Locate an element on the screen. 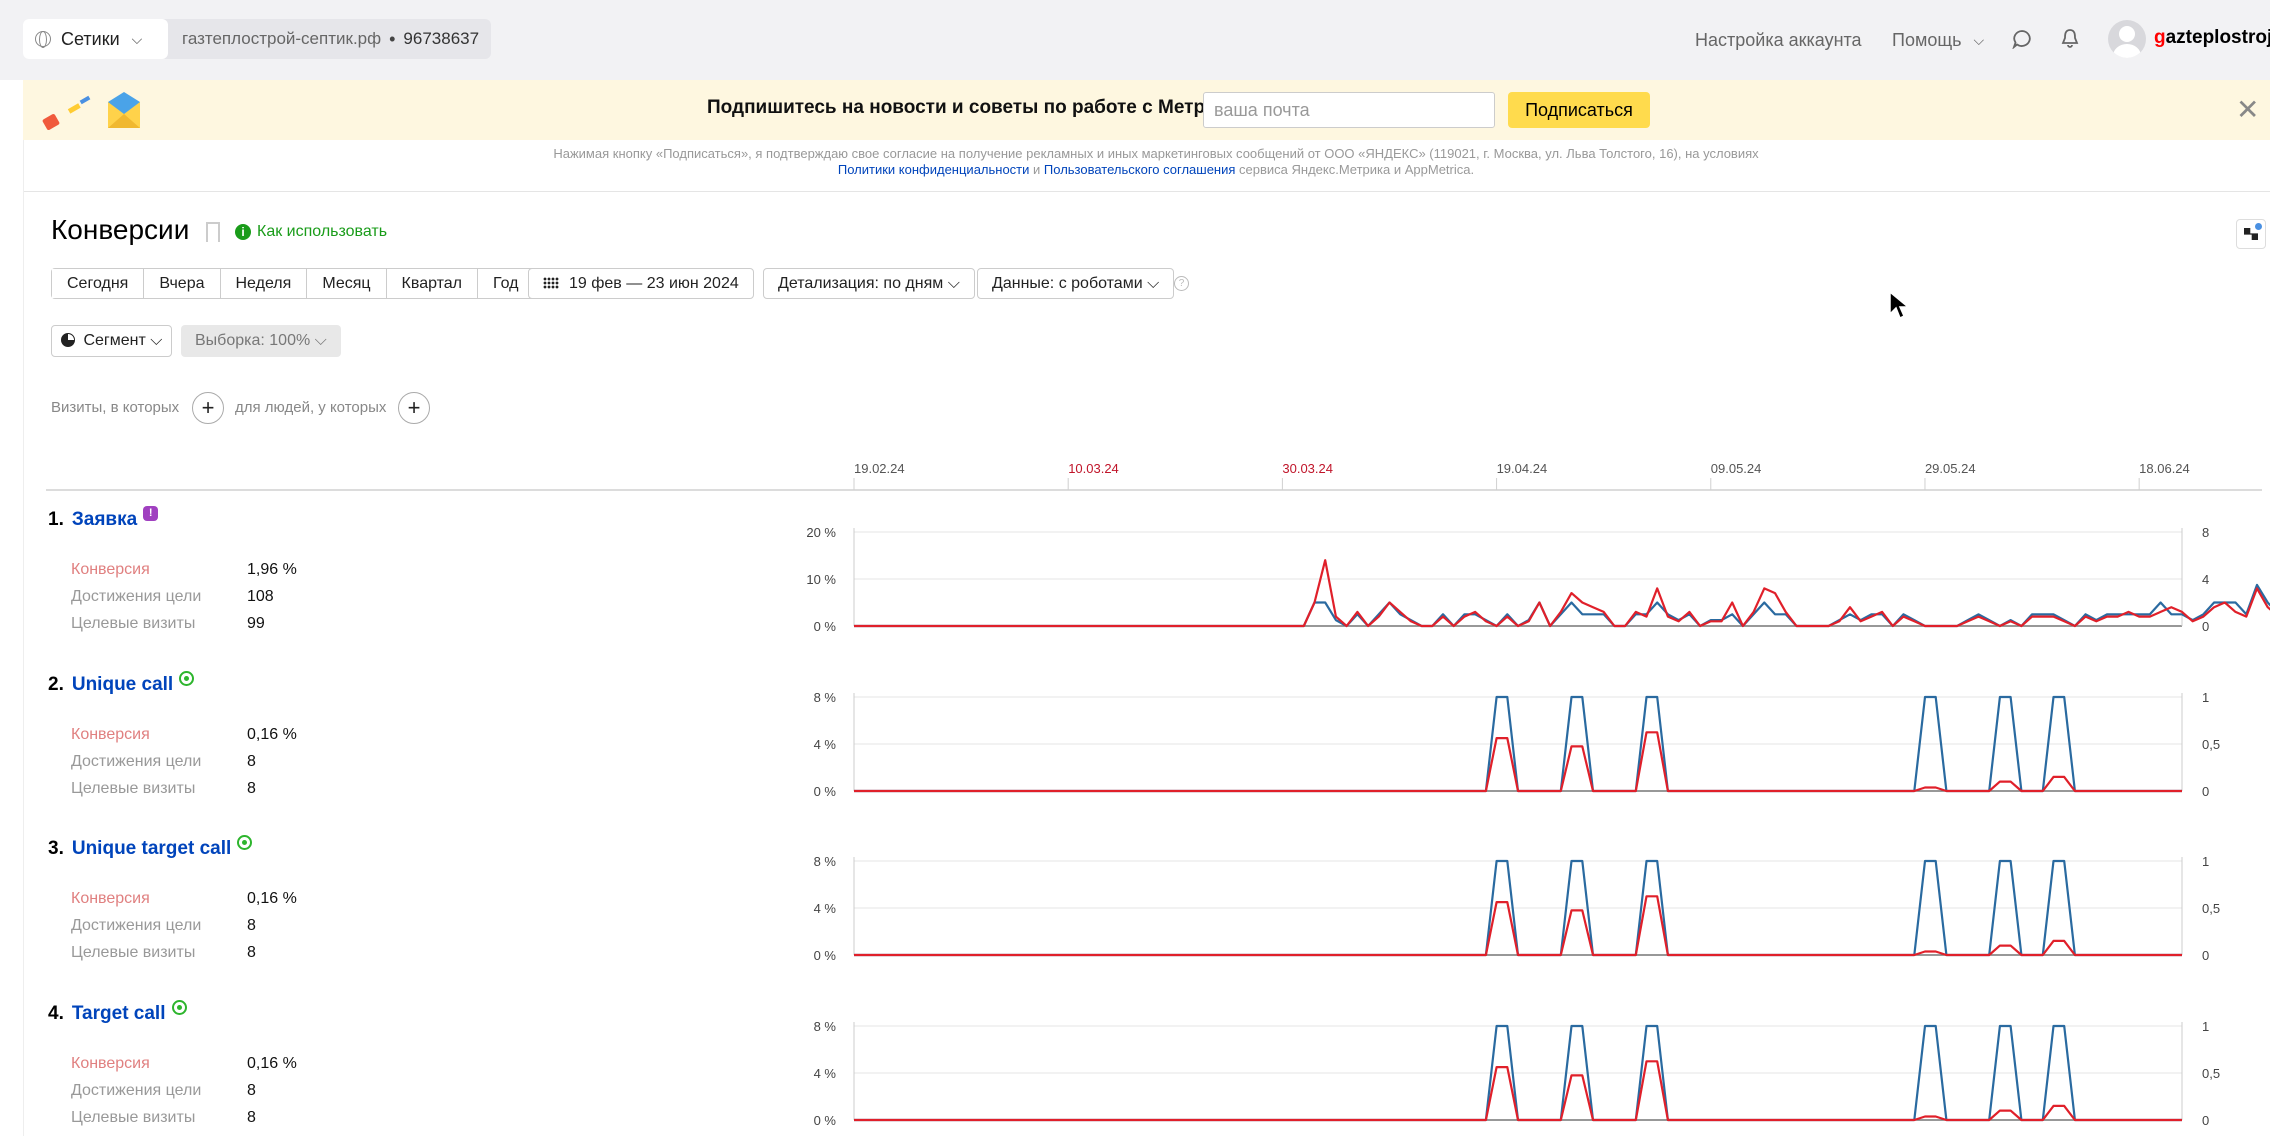 The height and width of the screenshot is (1136, 2270). bell-icon is located at coordinates (2070, 39).